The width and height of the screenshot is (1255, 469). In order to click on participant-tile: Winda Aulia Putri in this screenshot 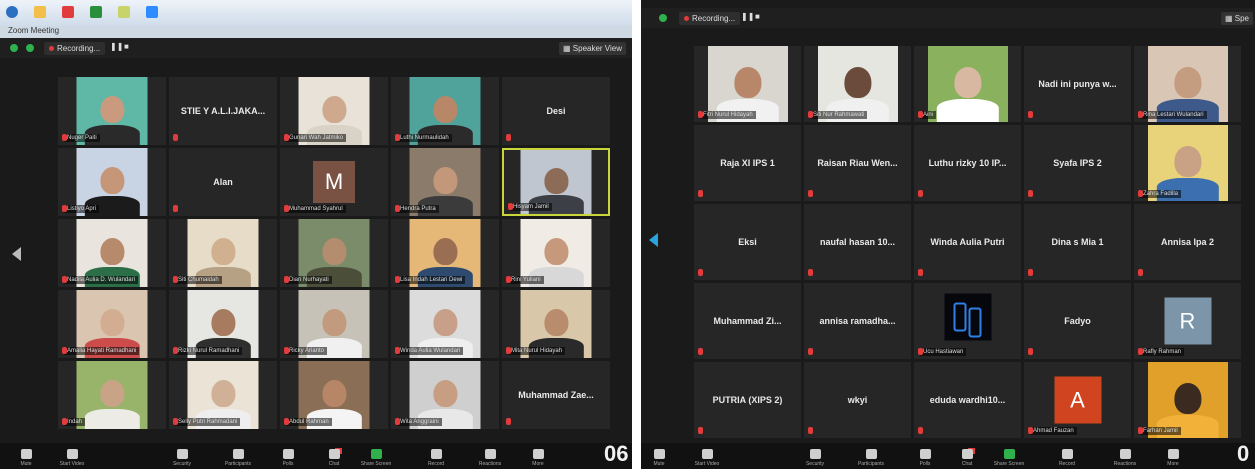, I will do `click(967, 242)`.